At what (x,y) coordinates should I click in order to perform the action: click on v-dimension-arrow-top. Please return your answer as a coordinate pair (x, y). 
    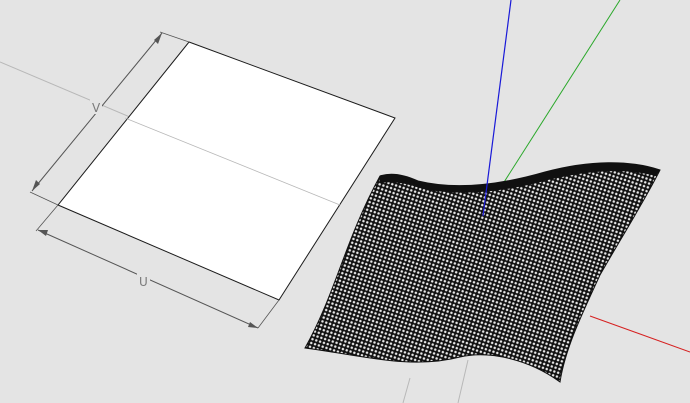
    Looking at the image, I should click on (158, 38).